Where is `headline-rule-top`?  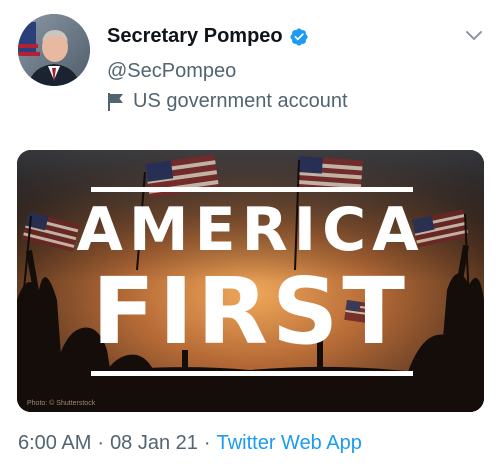
headline-rule-top is located at coordinates (252, 189).